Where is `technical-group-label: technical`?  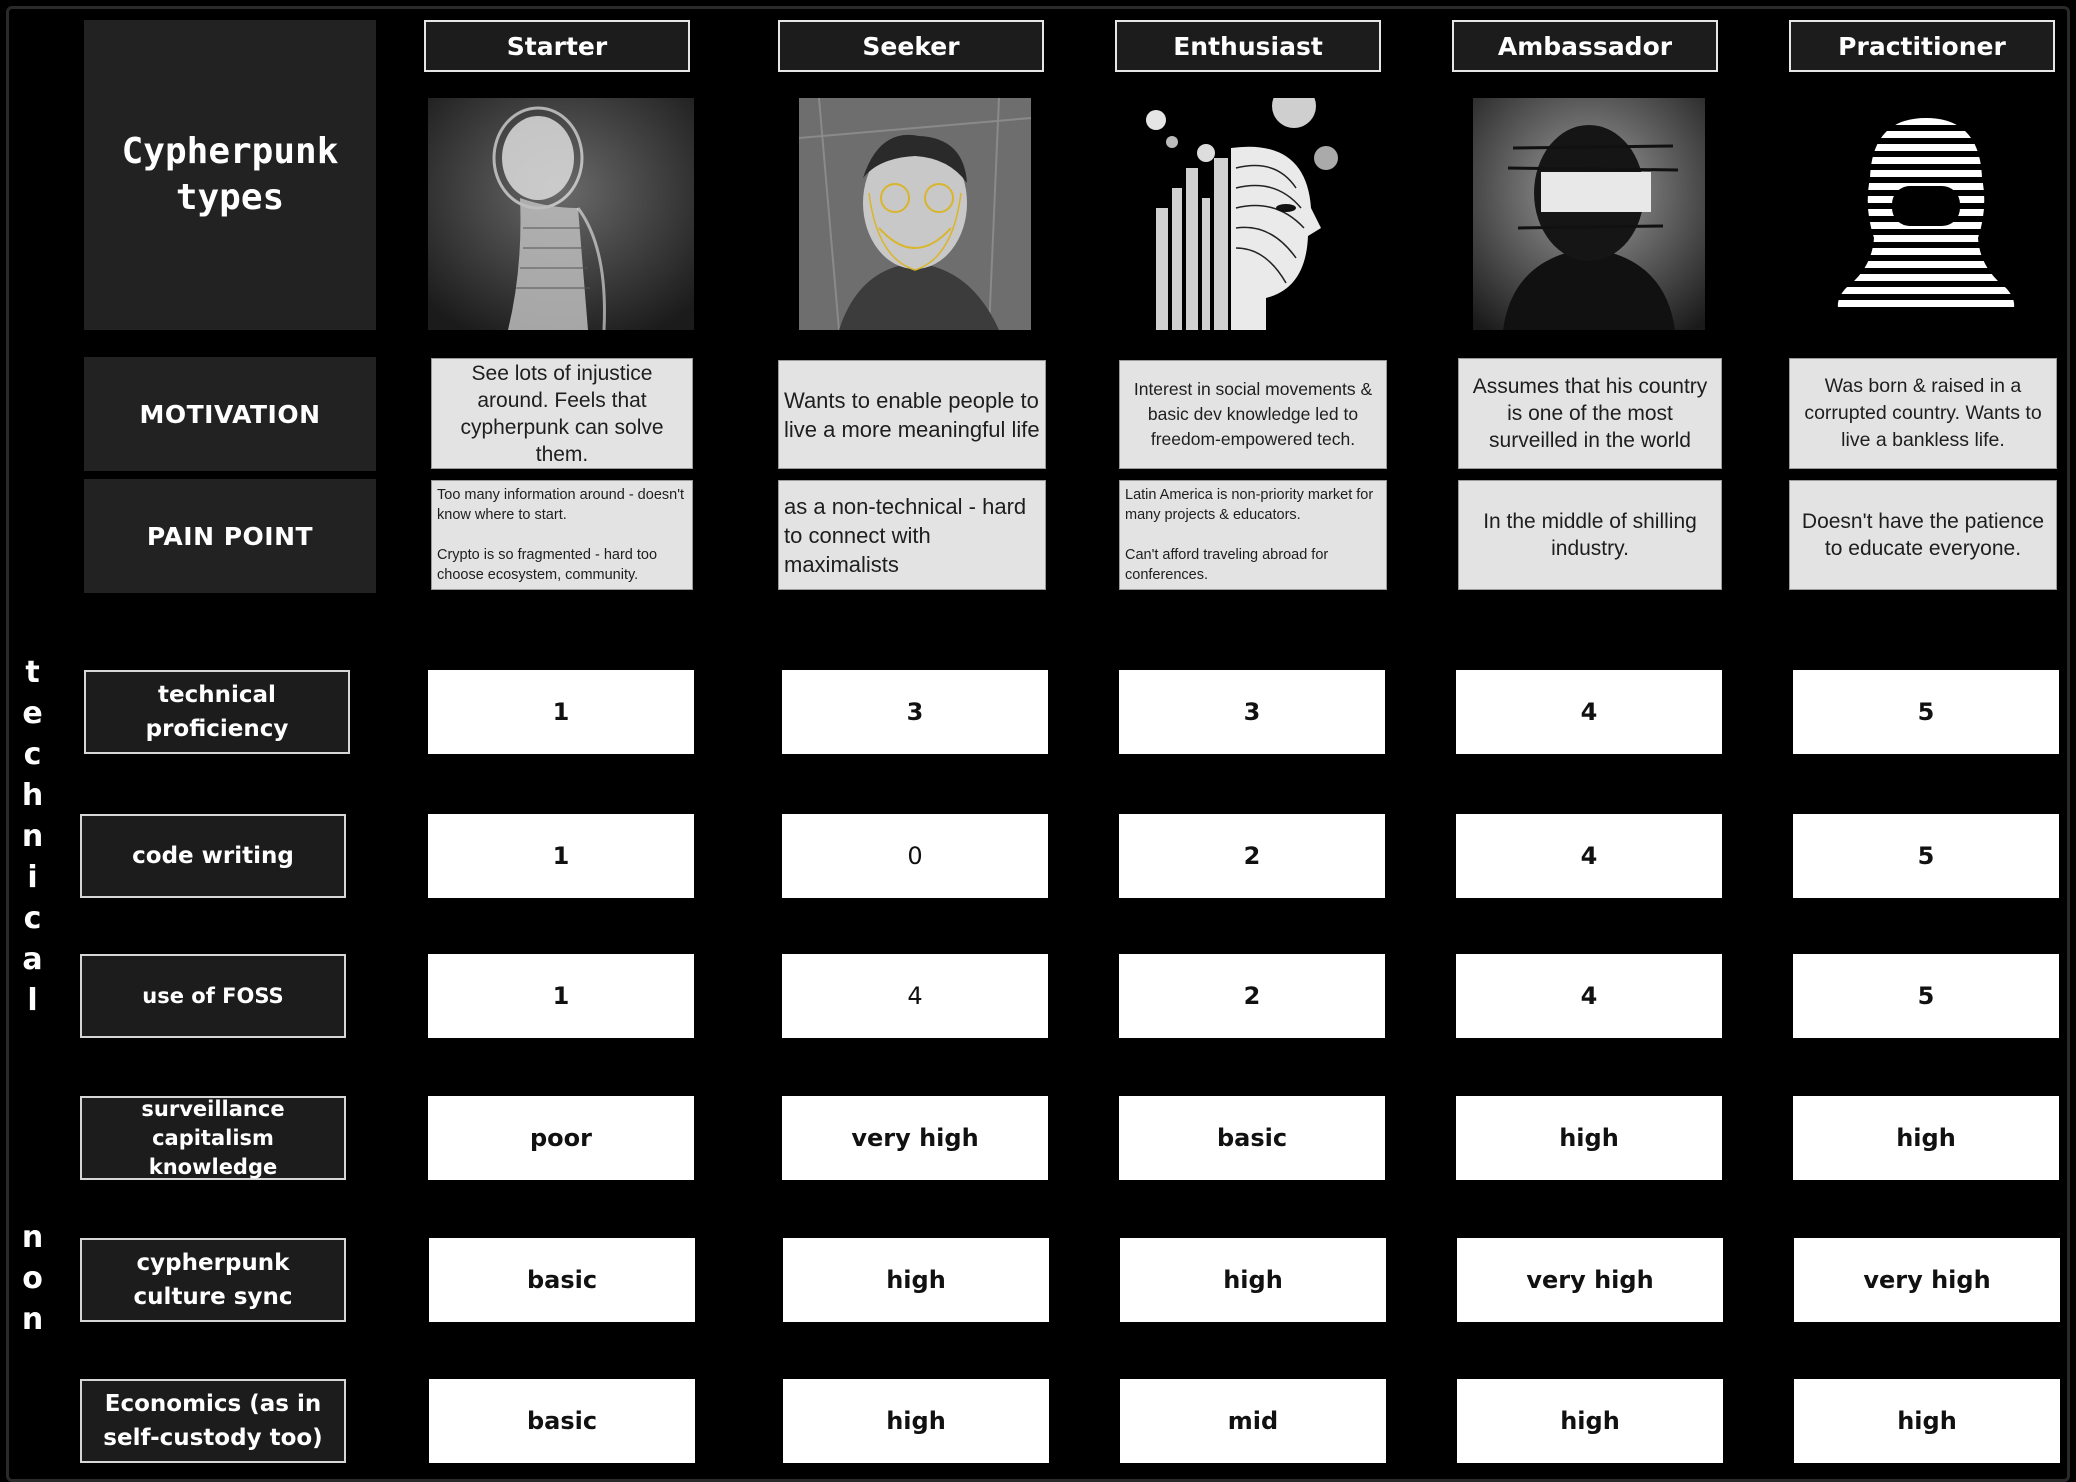
technical-group-label: technical is located at coordinates (32, 839).